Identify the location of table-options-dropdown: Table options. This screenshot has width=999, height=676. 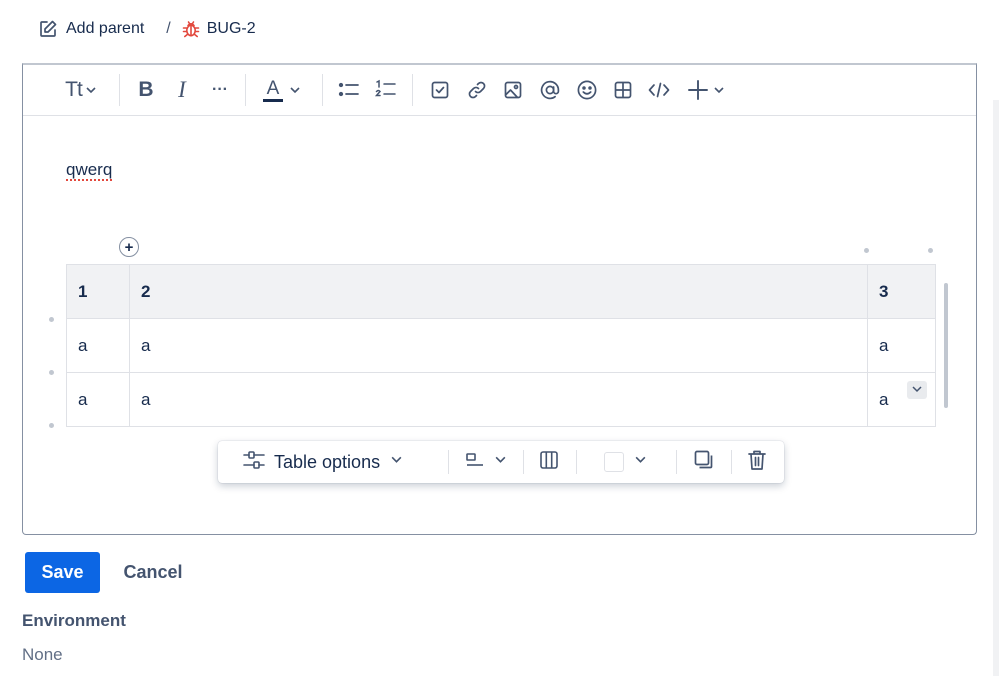
(322, 462).